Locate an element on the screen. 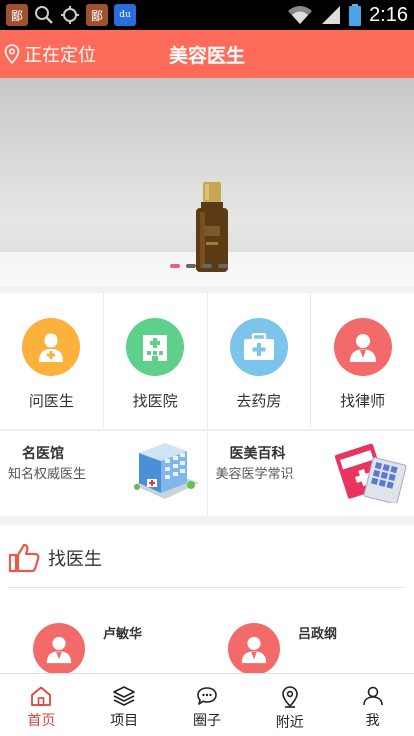 The image size is (414, 736). shortcut-label: 去药房 is located at coordinates (259, 401).